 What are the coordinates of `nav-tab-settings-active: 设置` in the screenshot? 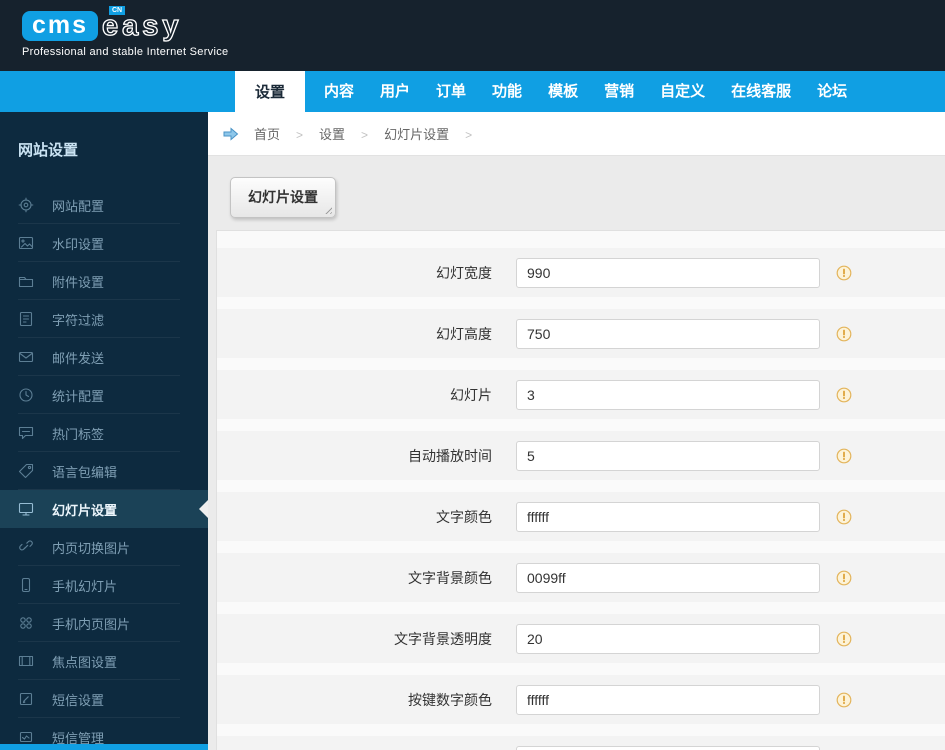 It's located at (270, 91).